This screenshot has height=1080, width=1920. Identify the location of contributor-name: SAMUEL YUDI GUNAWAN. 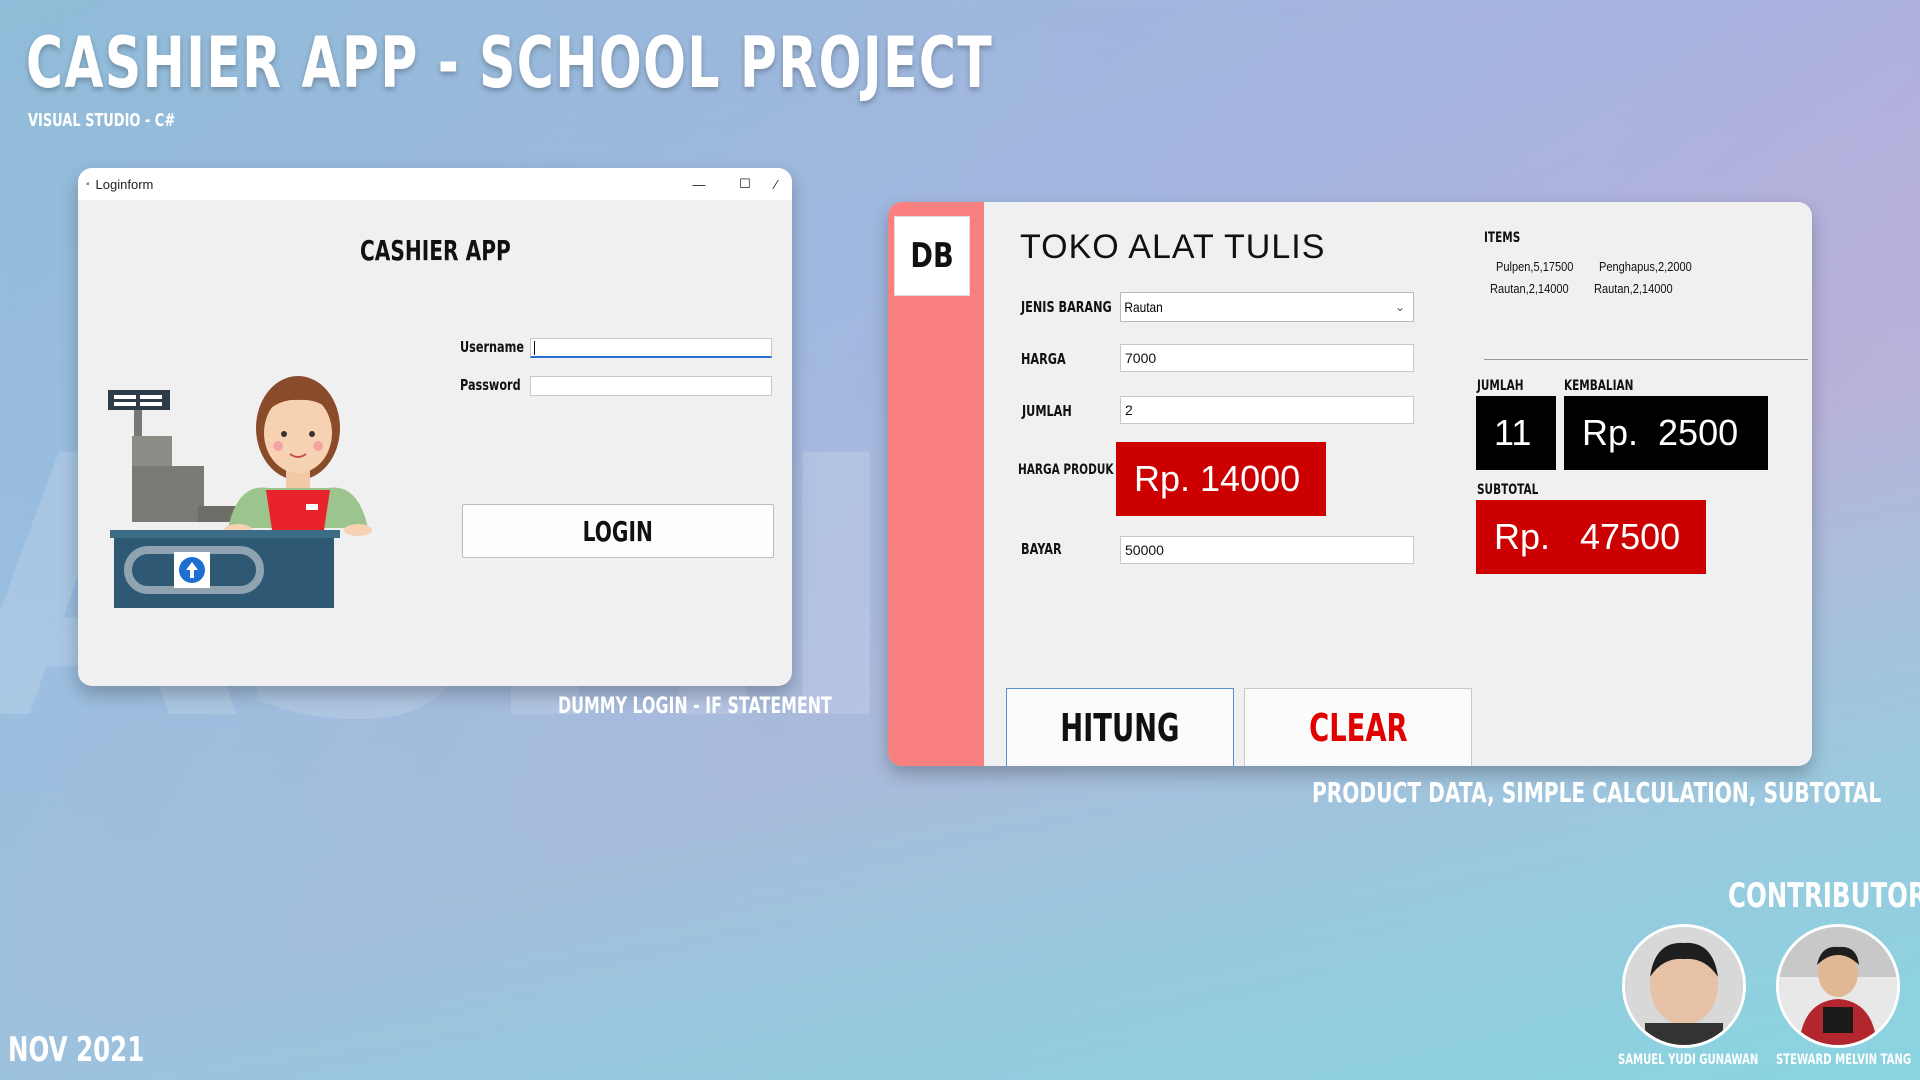
(1688, 1060).